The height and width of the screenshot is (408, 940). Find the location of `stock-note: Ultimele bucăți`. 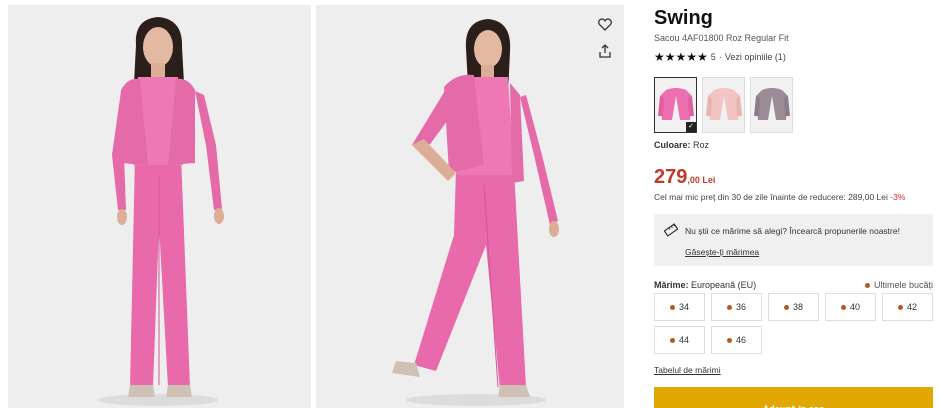

stock-note: Ultimele bucăți is located at coordinates (898, 285).